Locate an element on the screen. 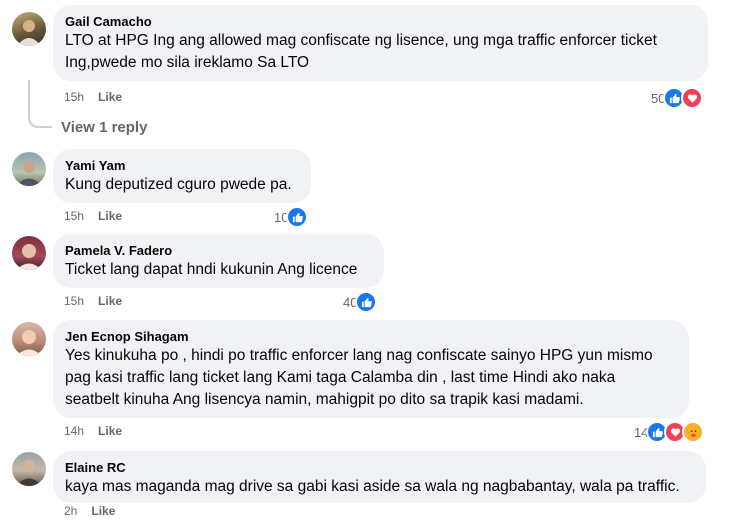  author-name: Gail Camacho is located at coordinates (380, 21).